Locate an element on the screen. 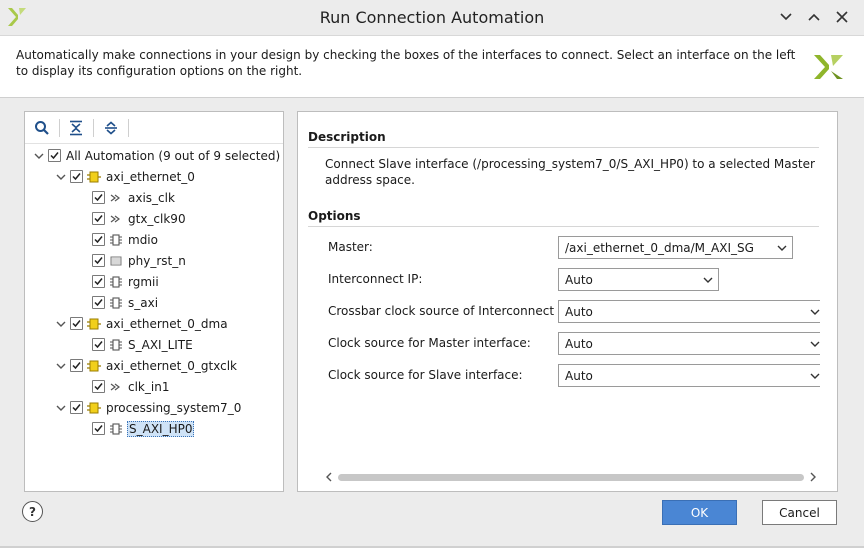  close-button is located at coordinates (842, 17).